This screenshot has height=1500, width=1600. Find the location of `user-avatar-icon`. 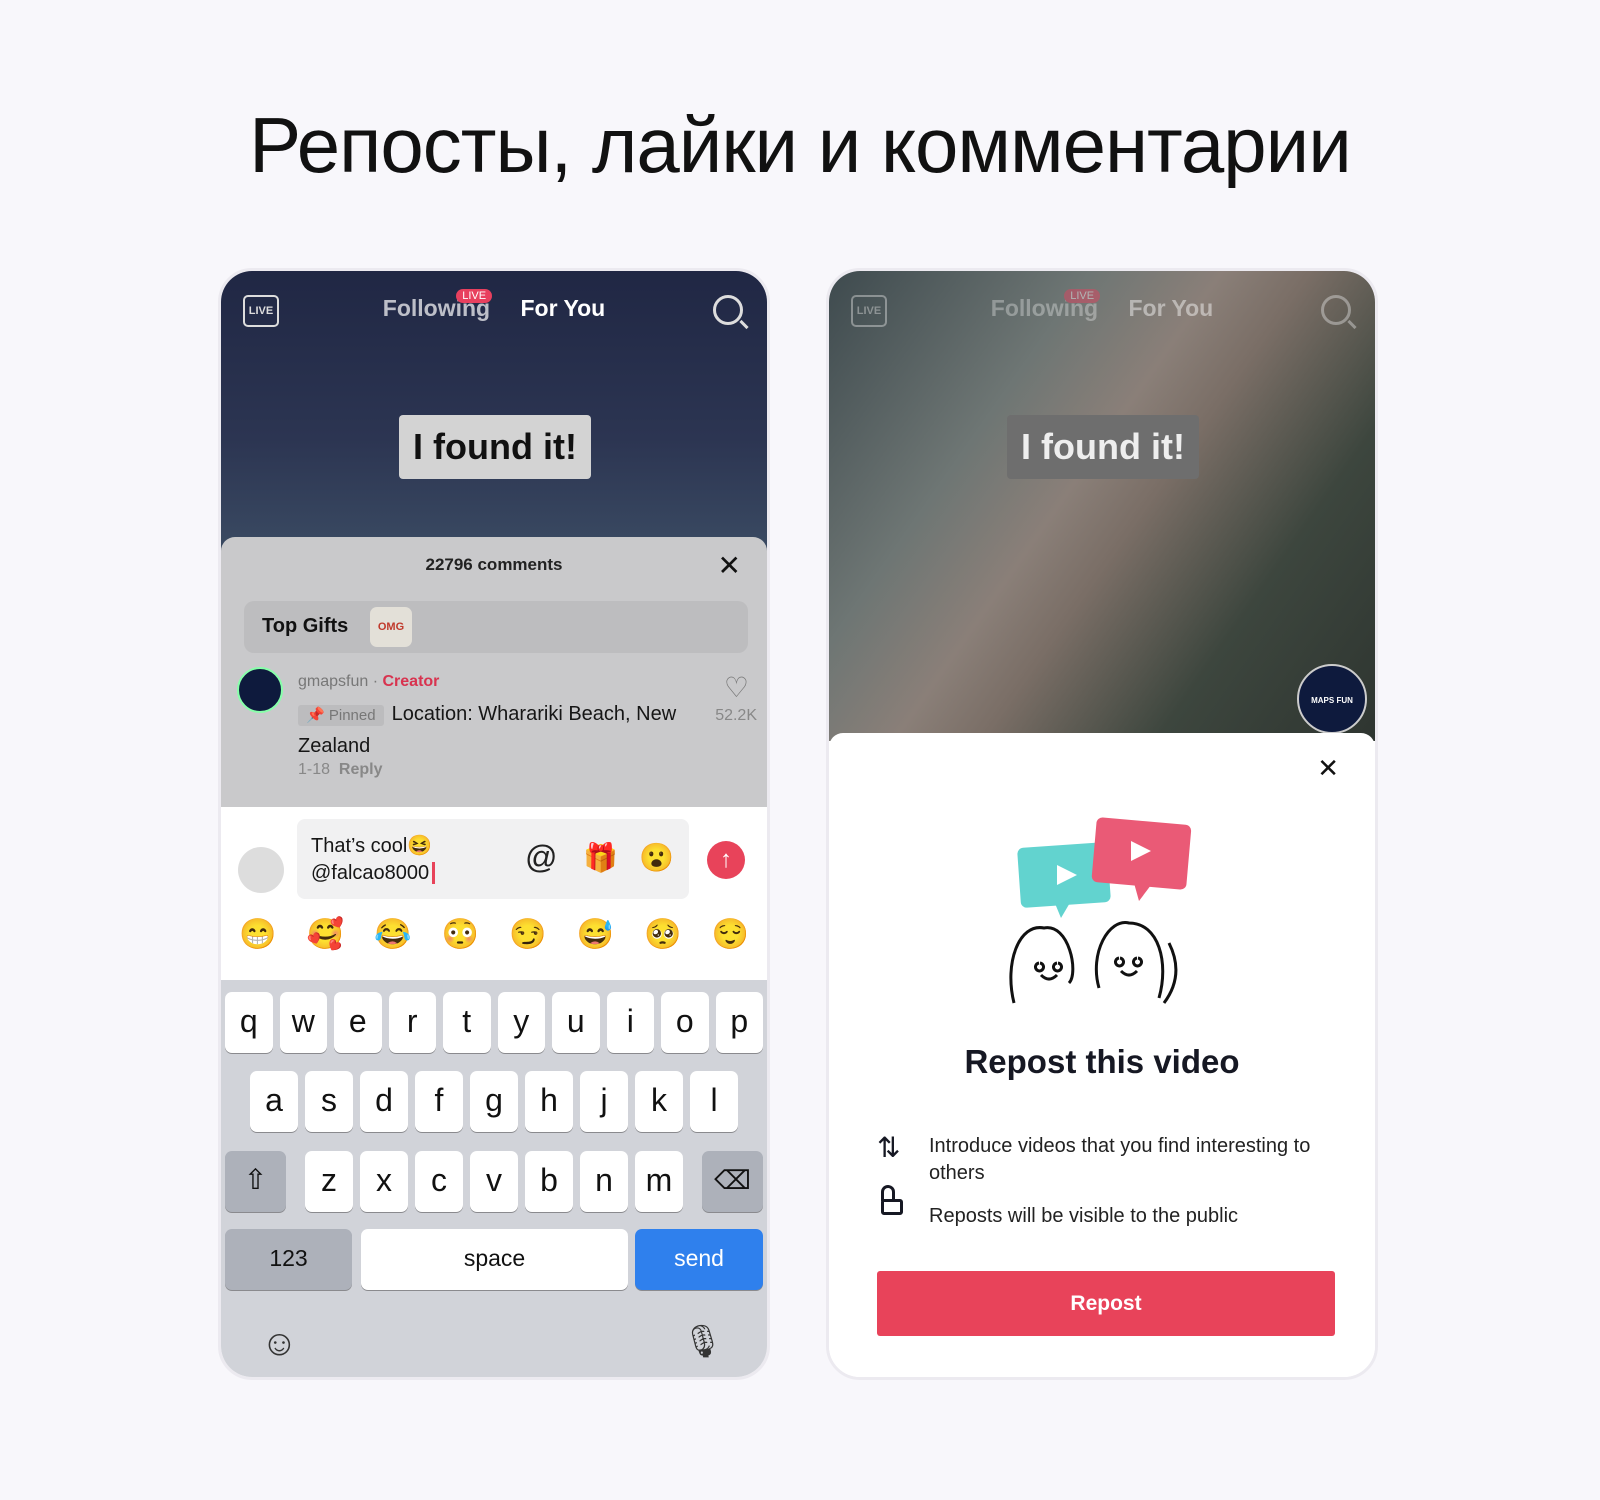

user-avatar-icon is located at coordinates (261, 870).